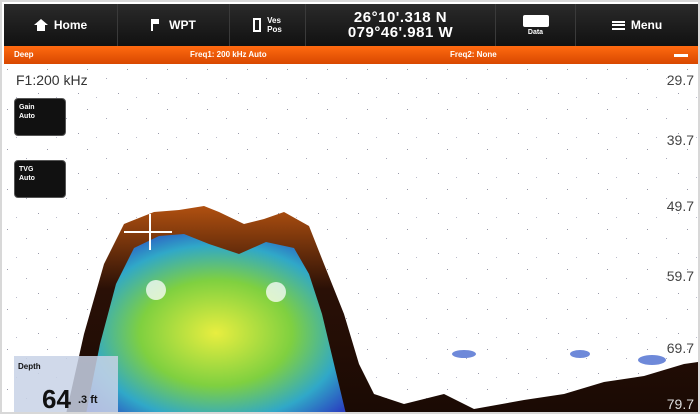  What do you see at coordinates (680, 348) in the screenshot?
I see `depth-tick: 69.7` at bounding box center [680, 348].